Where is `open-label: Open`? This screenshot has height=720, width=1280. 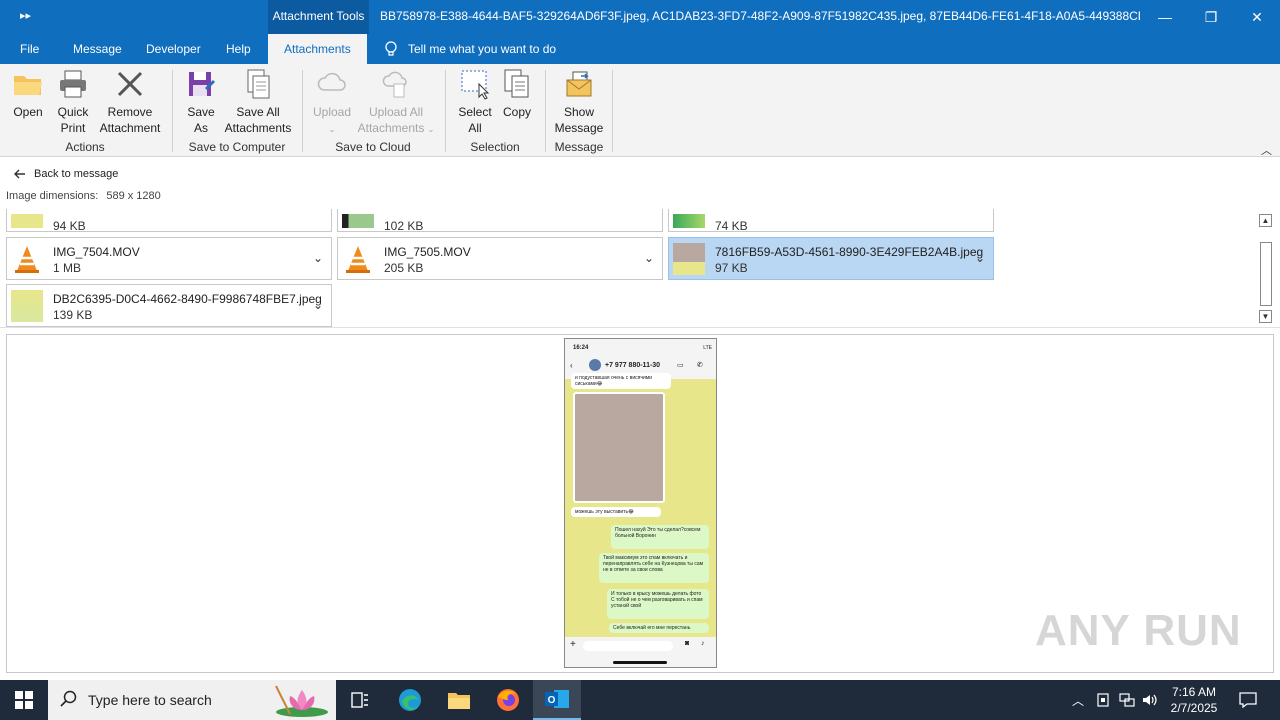 open-label: Open is located at coordinates (28, 112).